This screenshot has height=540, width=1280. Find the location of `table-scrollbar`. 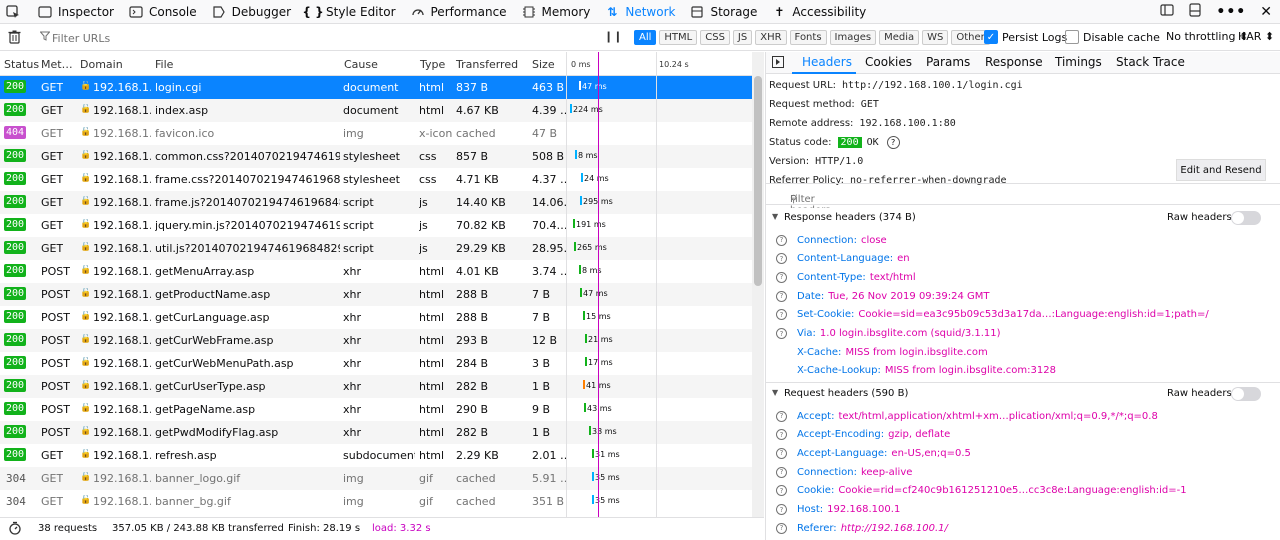

table-scrollbar is located at coordinates (758, 284).